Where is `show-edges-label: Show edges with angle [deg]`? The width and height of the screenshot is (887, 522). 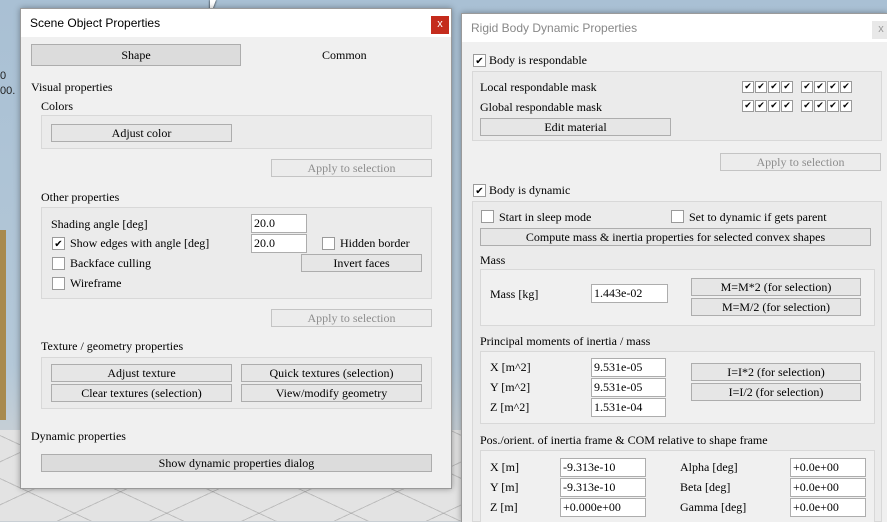 show-edges-label: Show edges with angle [deg] is located at coordinates (140, 243).